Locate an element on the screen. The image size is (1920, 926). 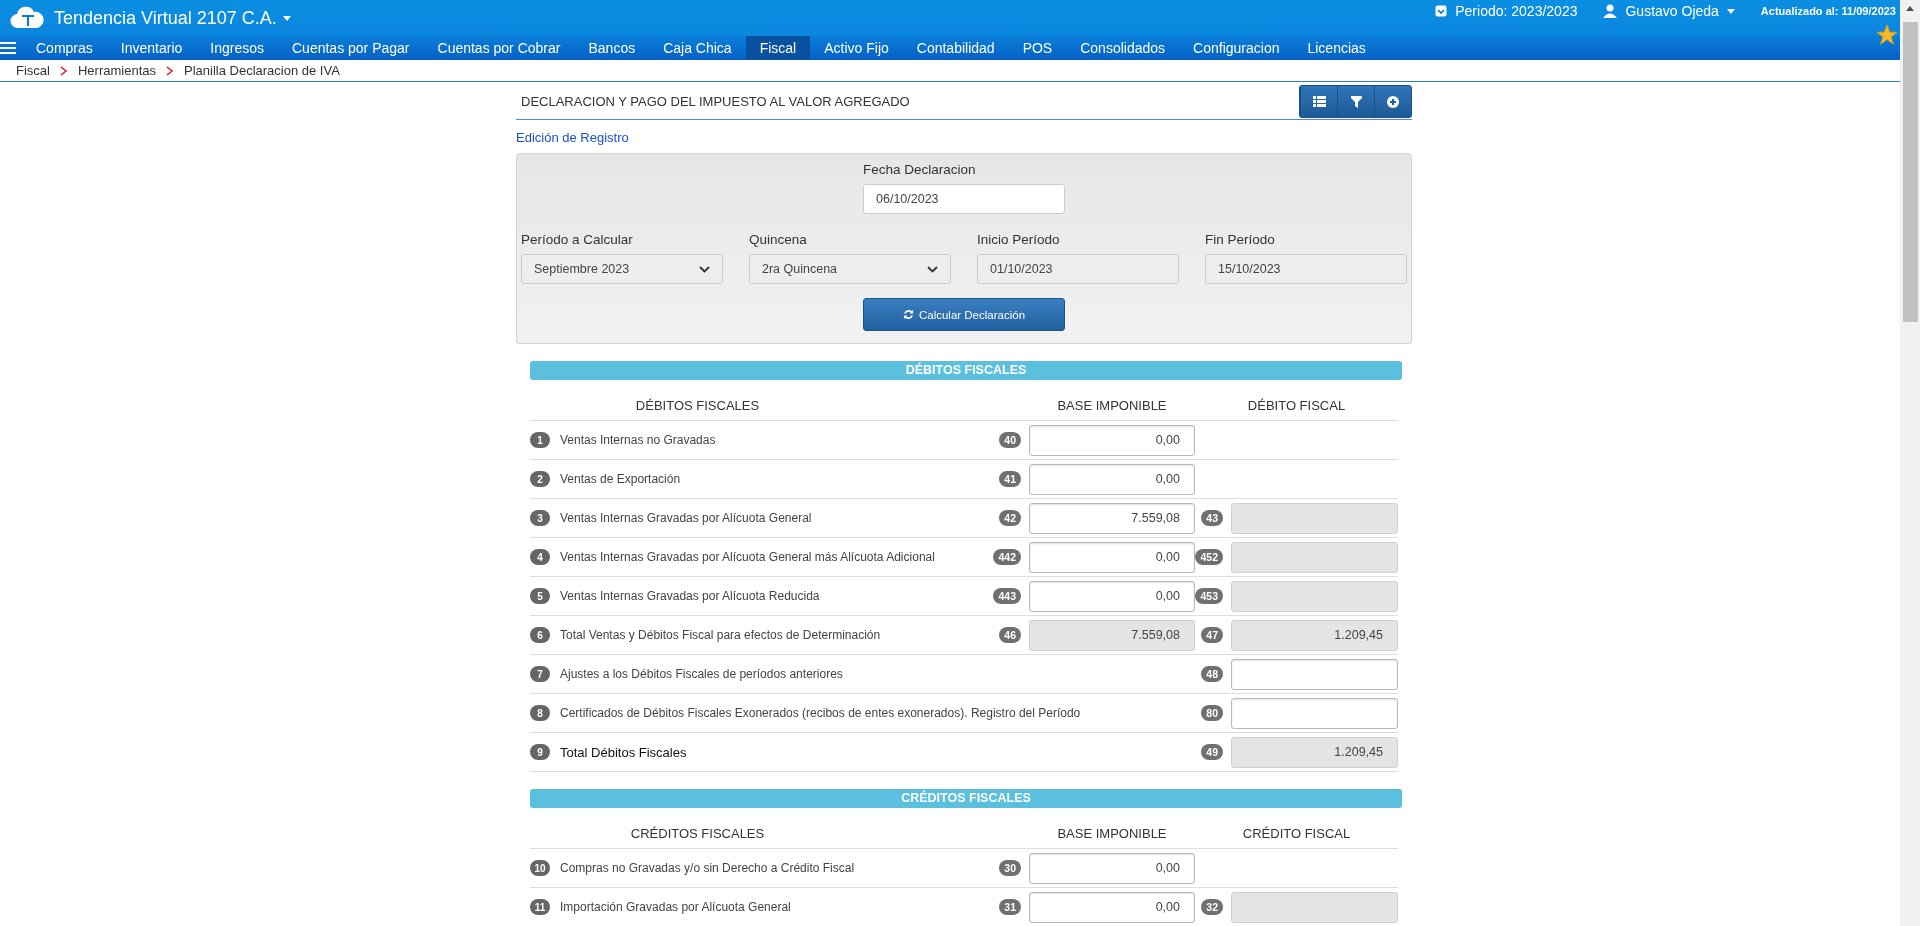
row-label: Ventas de Exportación is located at coordinates (620, 479).